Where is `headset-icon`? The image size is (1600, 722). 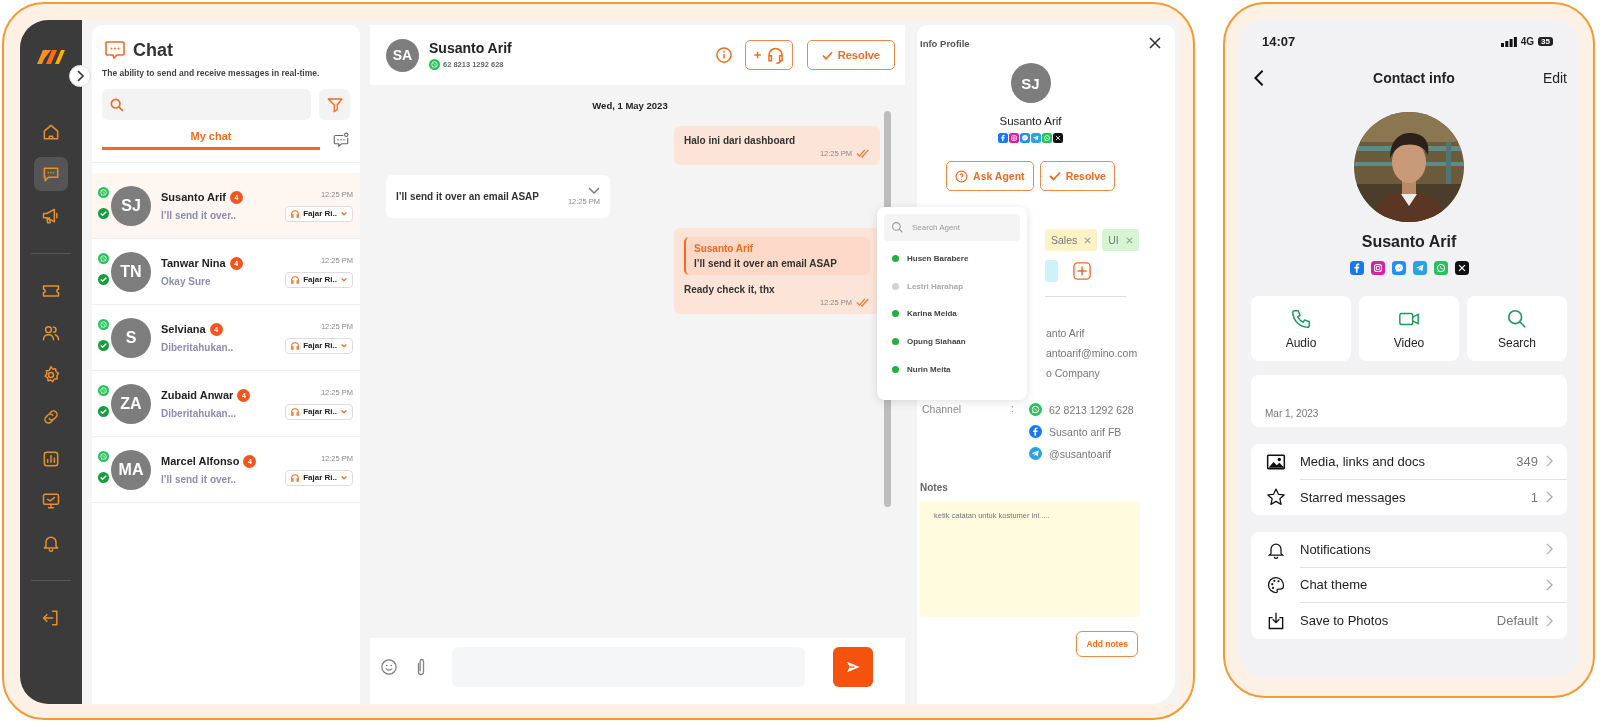
headset-icon is located at coordinates (295, 213).